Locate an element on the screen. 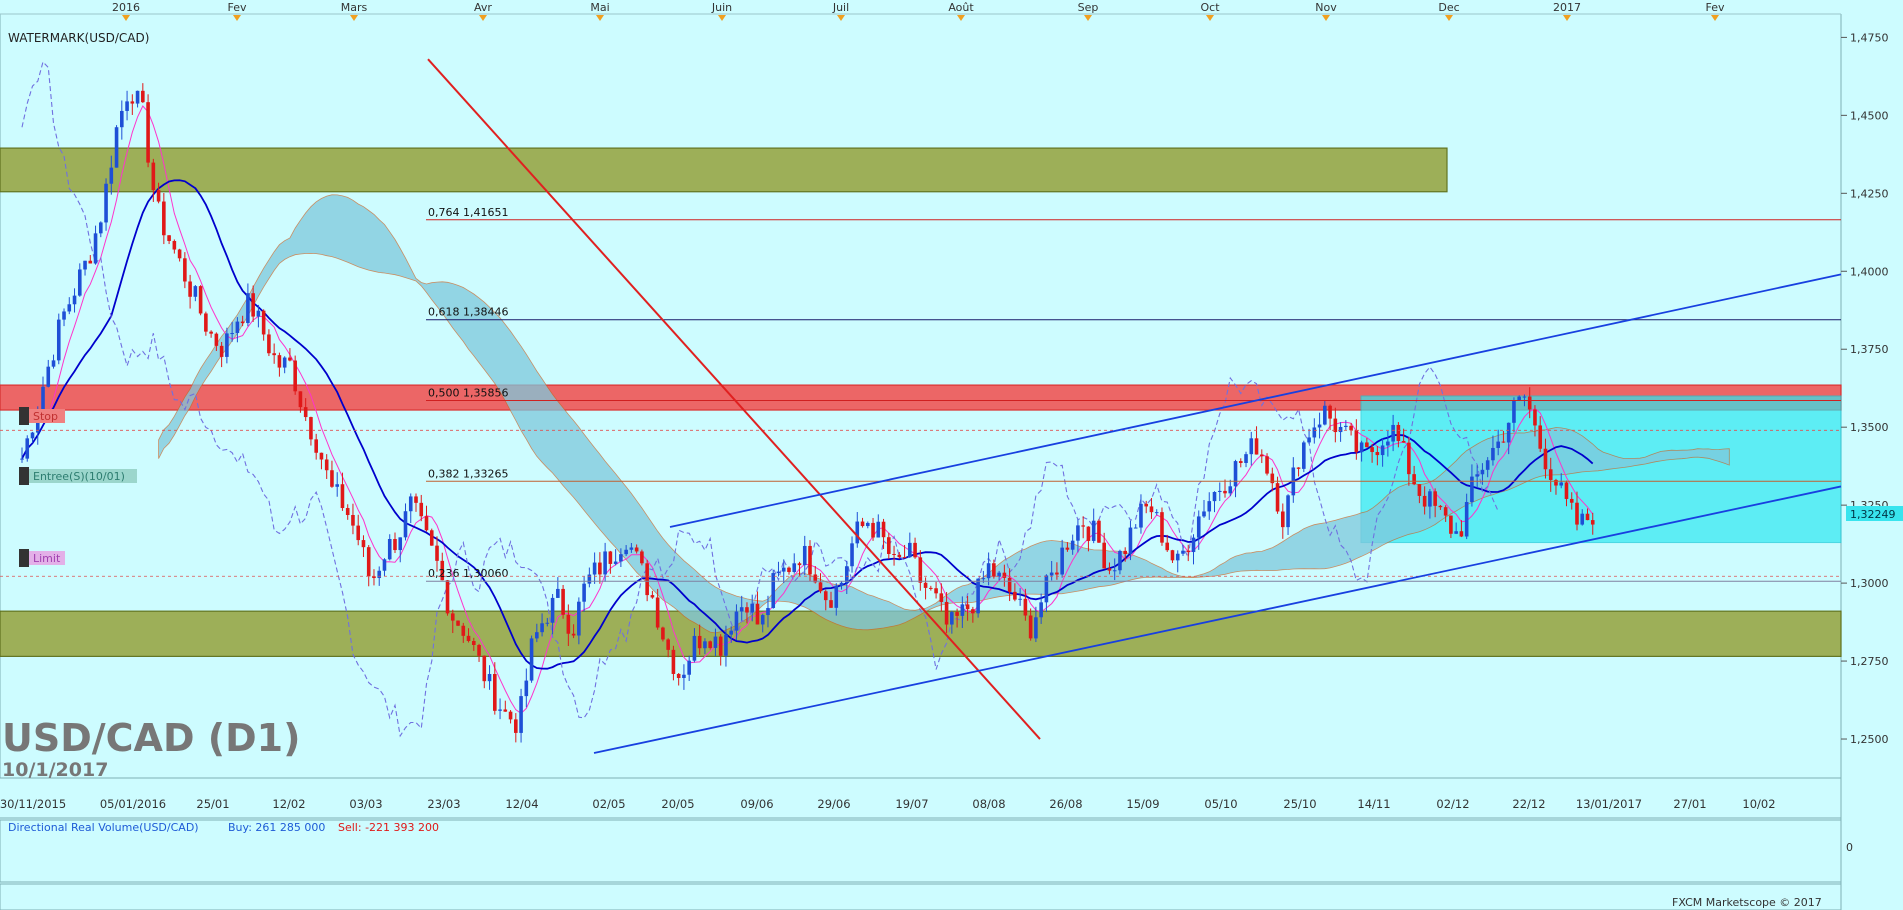 The height and width of the screenshot is (910, 1903). stop-order-marker: Stop is located at coordinates (42, 416).